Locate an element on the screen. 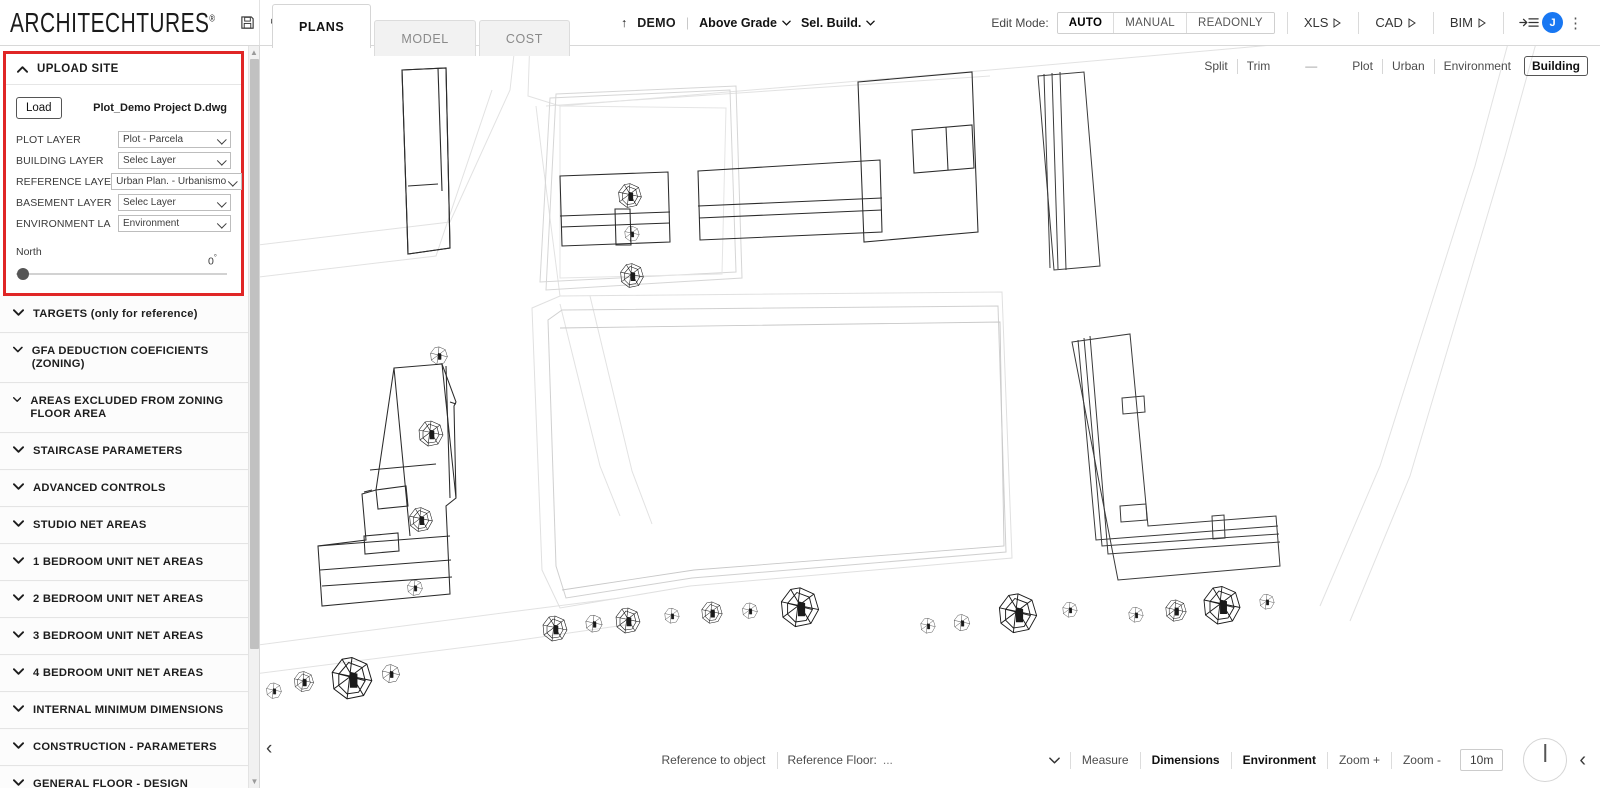 The height and width of the screenshot is (788, 1600). sidebar-item-2-bedroom-unit-net-areas: 2 BEDROOM UNIT NET AREAS is located at coordinates (124, 599).